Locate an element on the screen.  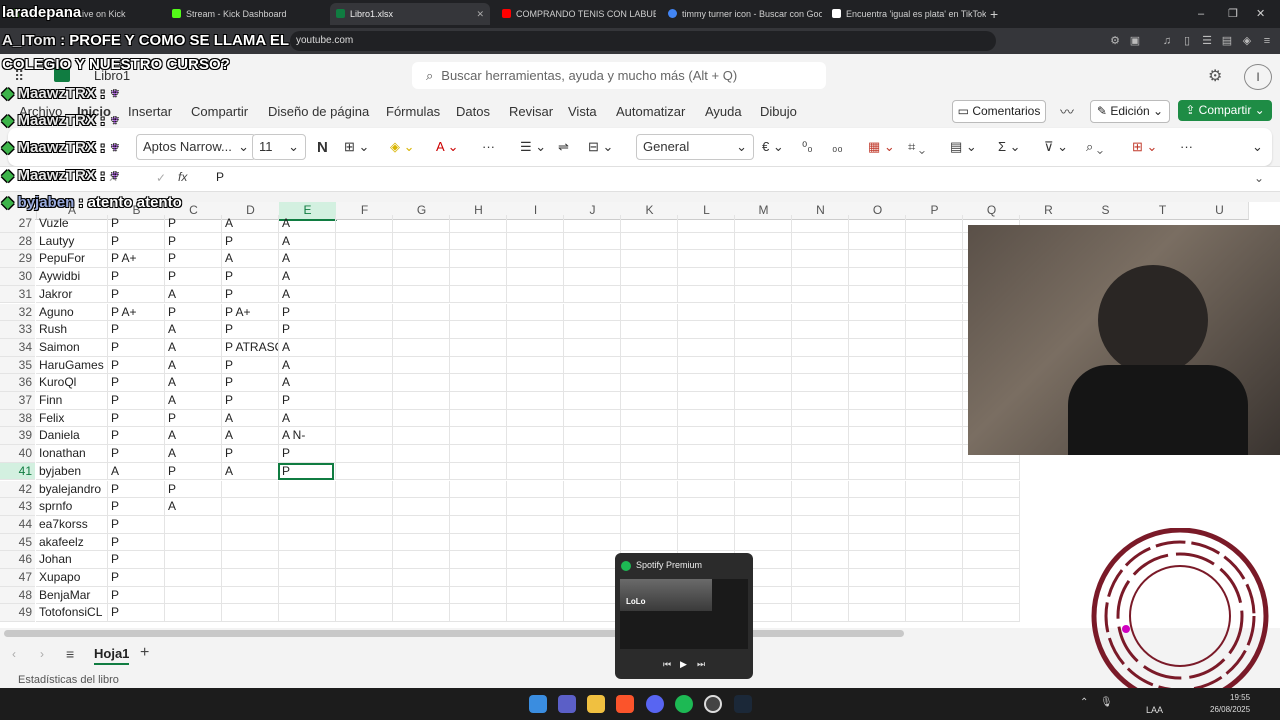
function-label: fx is located at coordinates (182, 177).